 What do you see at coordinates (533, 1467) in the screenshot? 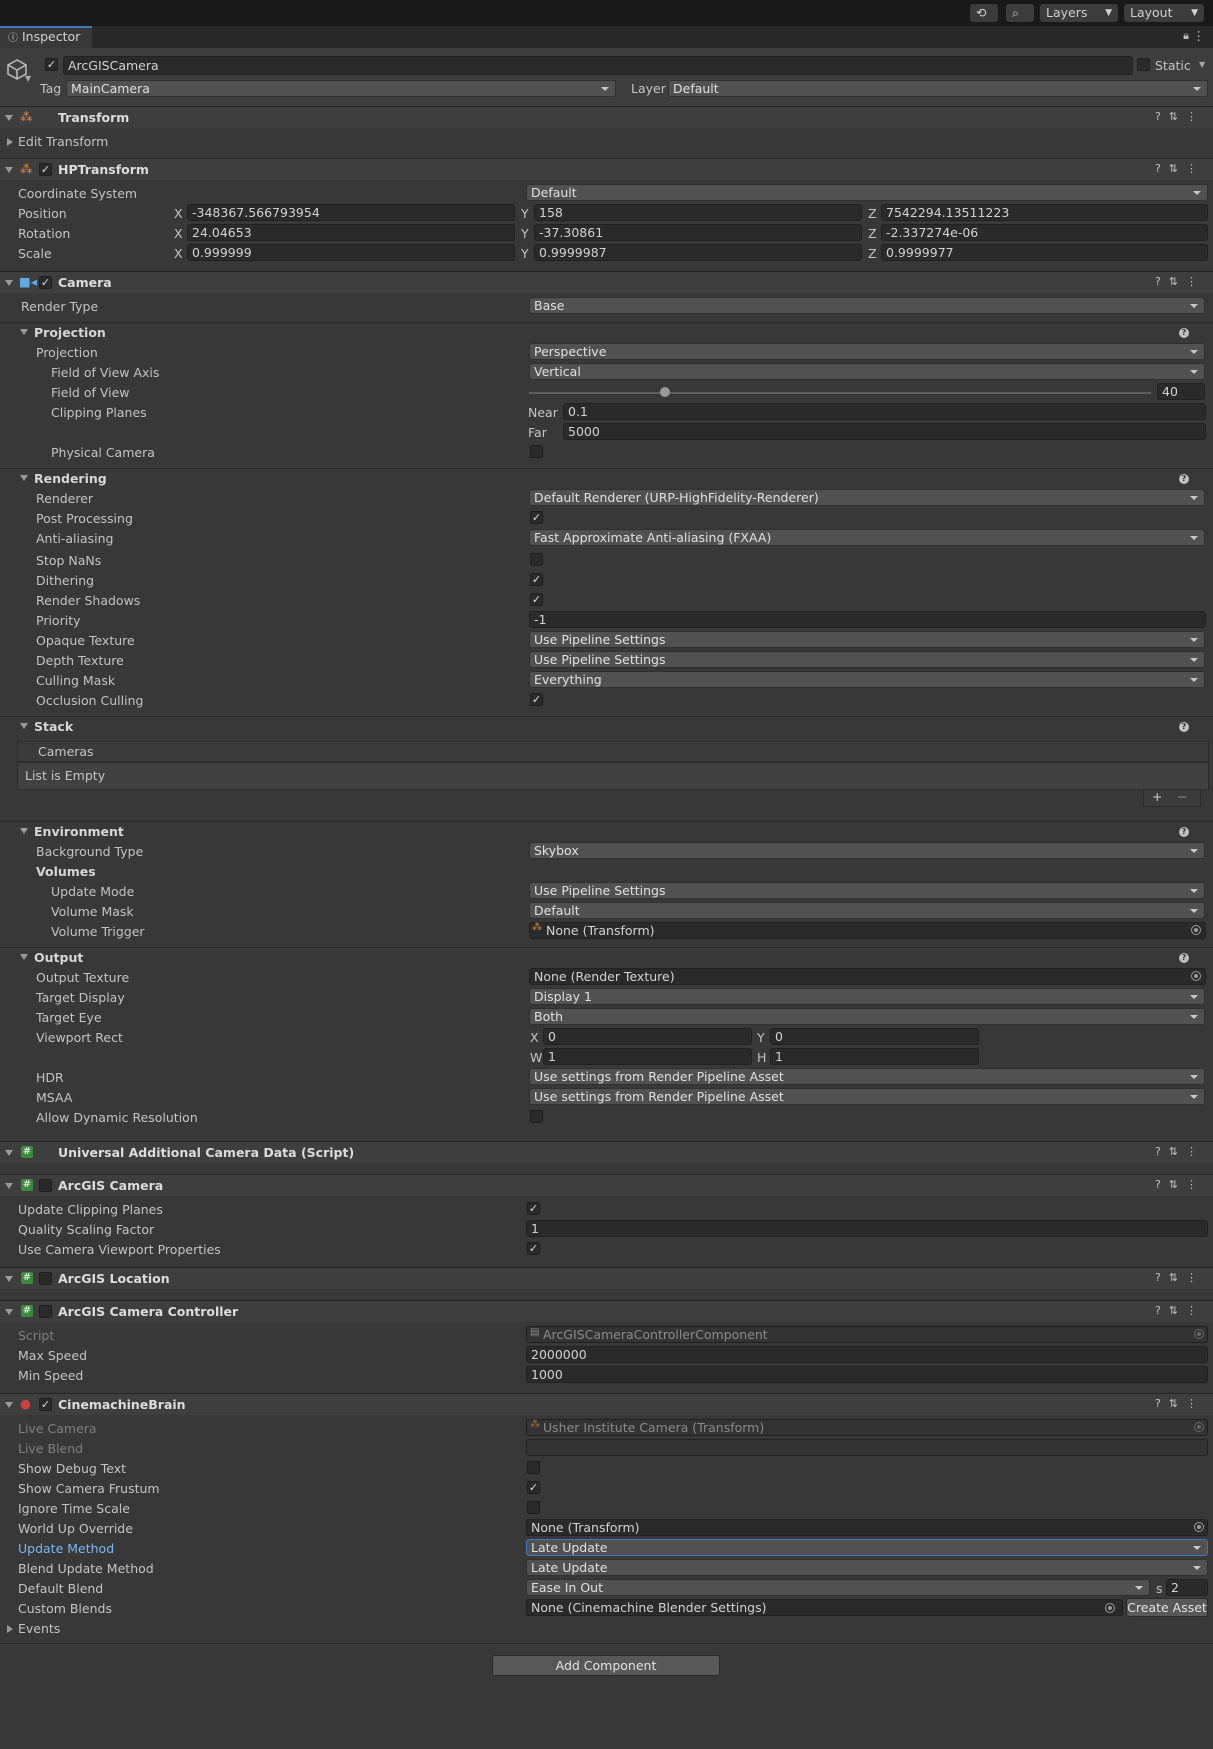
I see `show-debug-text-checkbox` at bounding box center [533, 1467].